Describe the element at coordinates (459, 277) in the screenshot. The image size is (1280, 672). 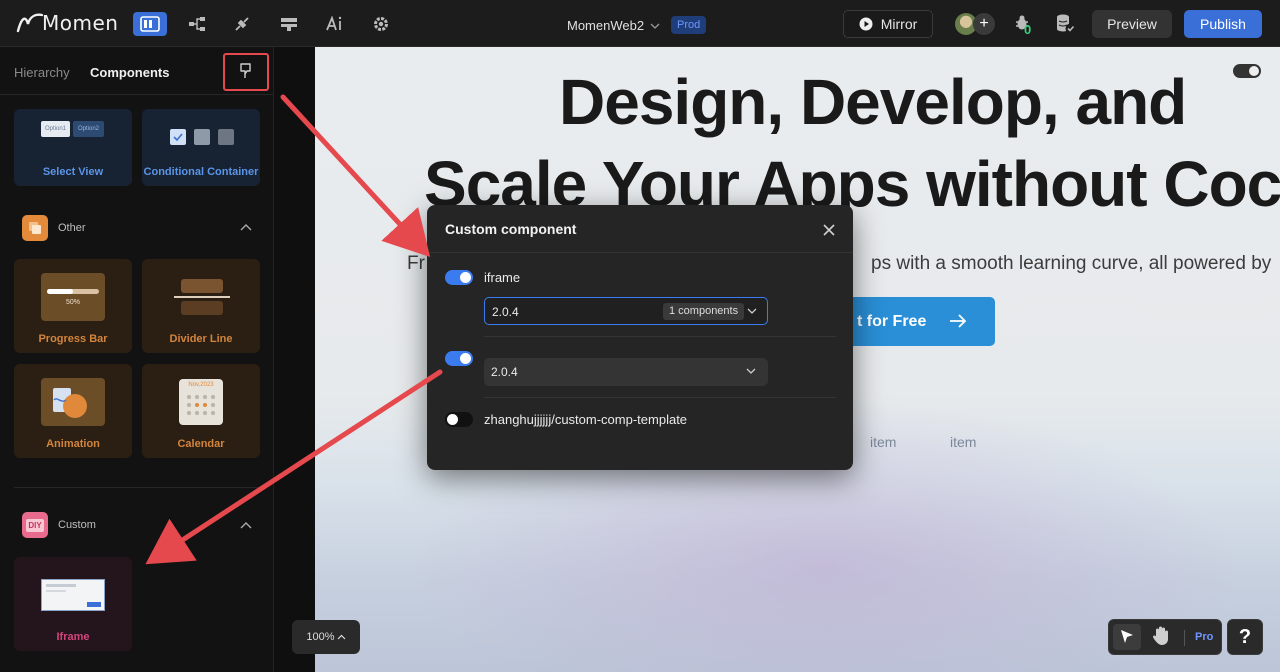
I see `iframe-enable-toggle` at that location.